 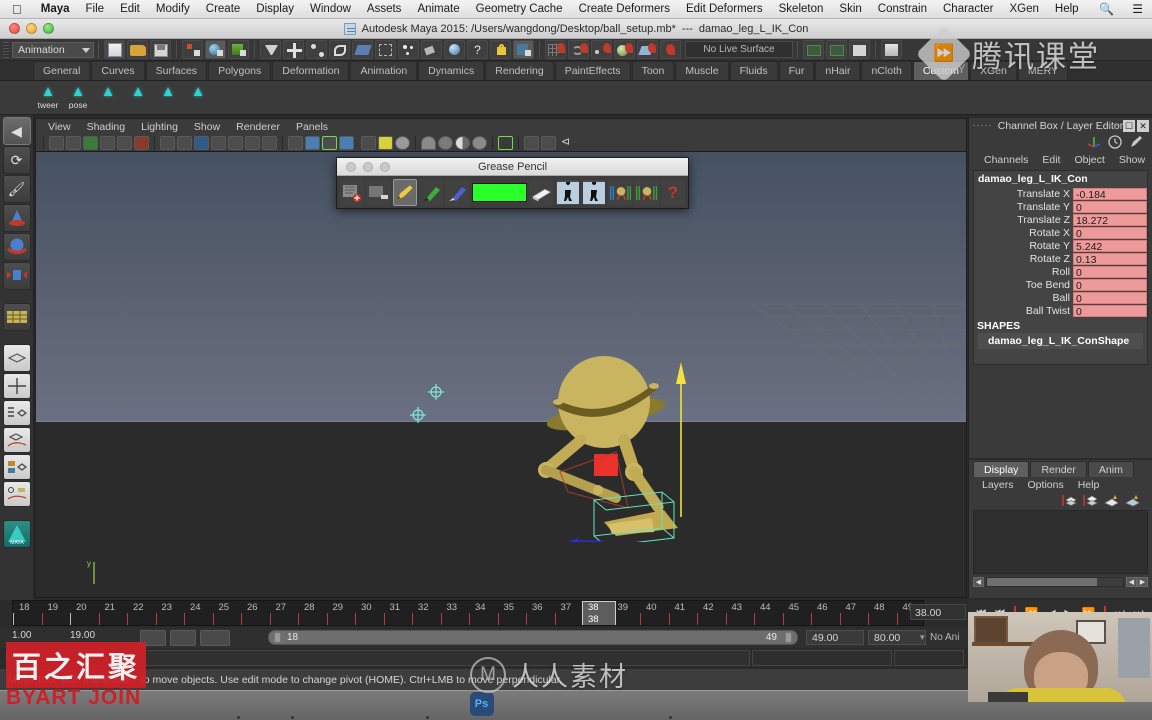 I want to click on viewport-menu-panels: Panels, so click(x=312, y=127).